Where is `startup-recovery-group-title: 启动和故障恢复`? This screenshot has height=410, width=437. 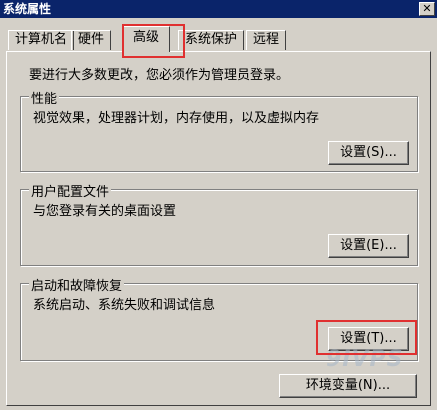 startup-recovery-group-title: 启动和故障恢复 is located at coordinates (77, 284).